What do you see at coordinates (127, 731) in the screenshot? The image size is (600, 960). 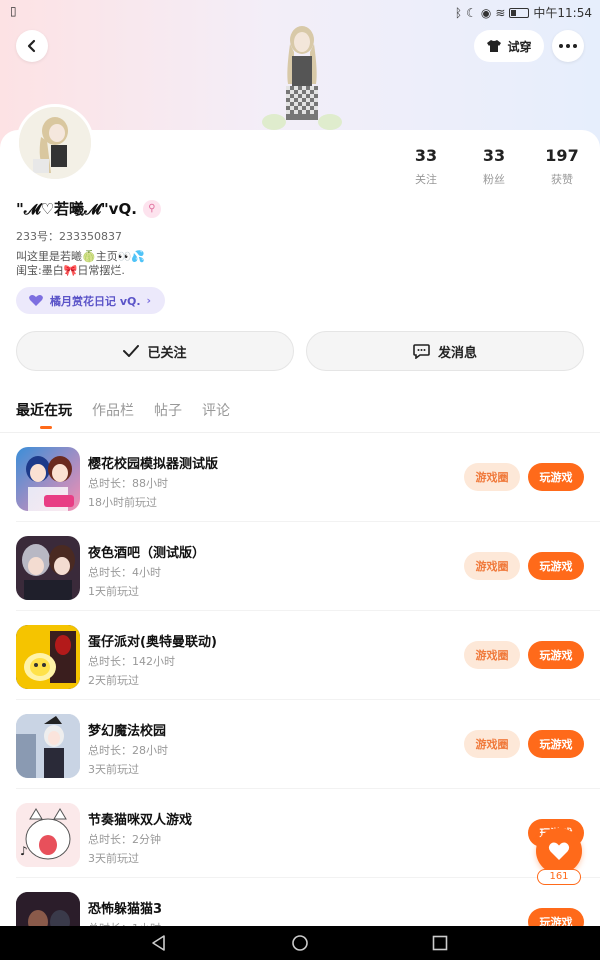 I see `game-name: 梦幻魔法校园` at bounding box center [127, 731].